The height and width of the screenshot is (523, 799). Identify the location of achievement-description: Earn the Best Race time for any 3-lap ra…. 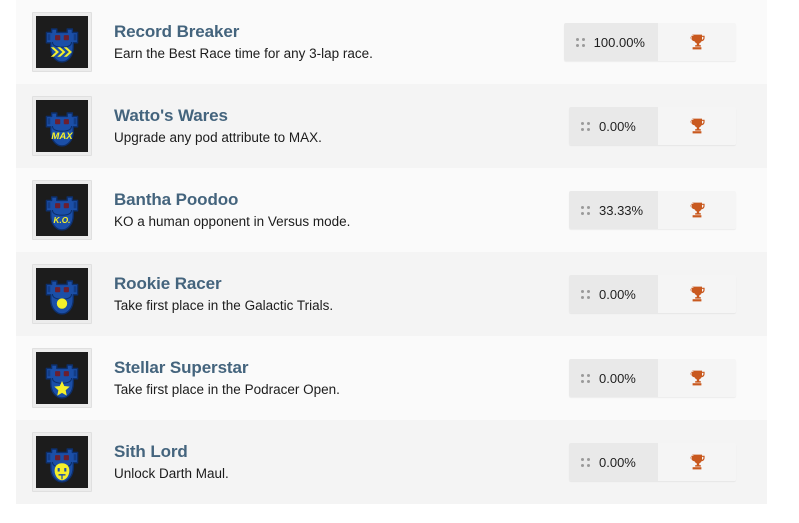
(243, 53).